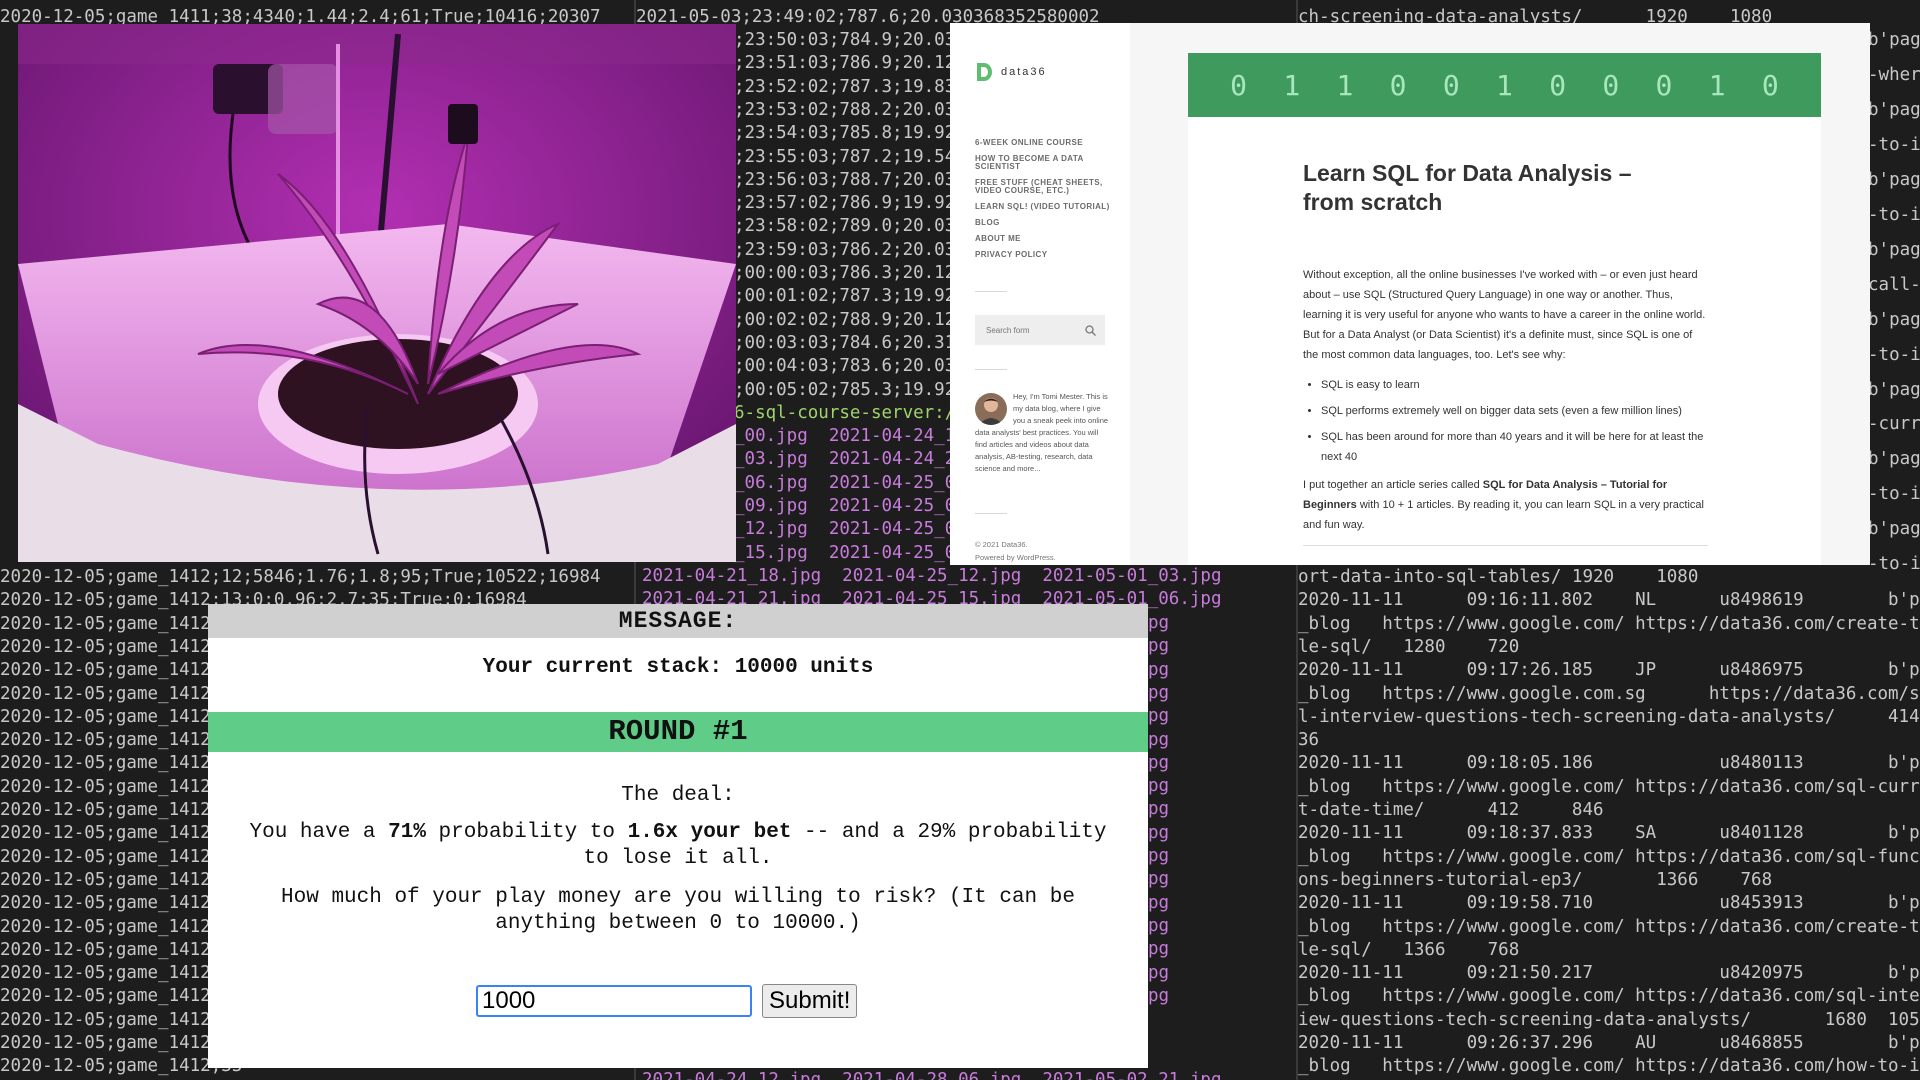 This screenshot has height=1080, width=1920. What do you see at coordinates (1031, 330) in the screenshot?
I see `search-input` at bounding box center [1031, 330].